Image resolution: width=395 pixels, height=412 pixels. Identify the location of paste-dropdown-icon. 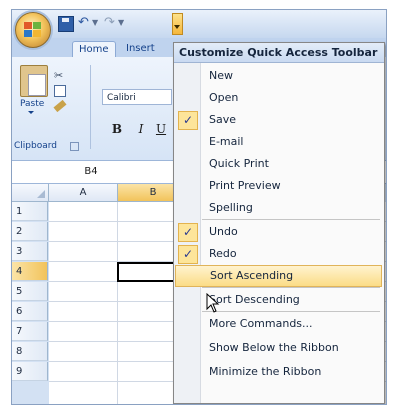
(31, 112).